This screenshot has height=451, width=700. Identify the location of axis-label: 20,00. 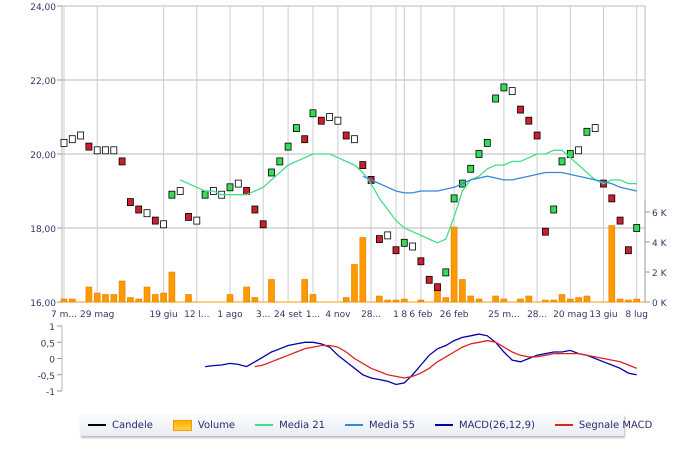
(43, 156).